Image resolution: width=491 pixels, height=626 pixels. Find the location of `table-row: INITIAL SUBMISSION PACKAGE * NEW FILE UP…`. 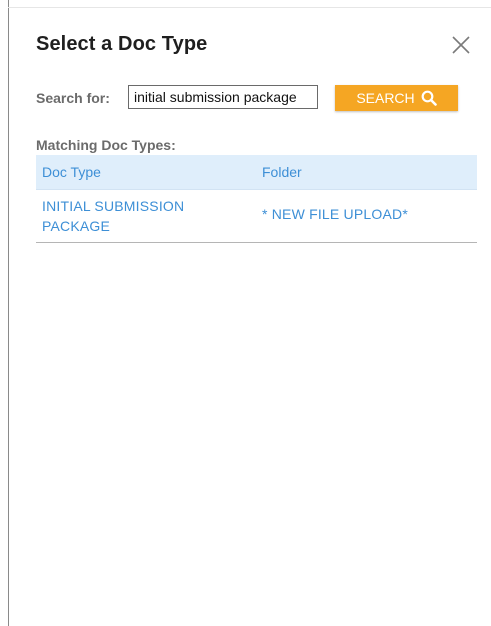

table-row: INITIAL SUBMISSION PACKAGE * NEW FILE UP… is located at coordinates (256, 216).